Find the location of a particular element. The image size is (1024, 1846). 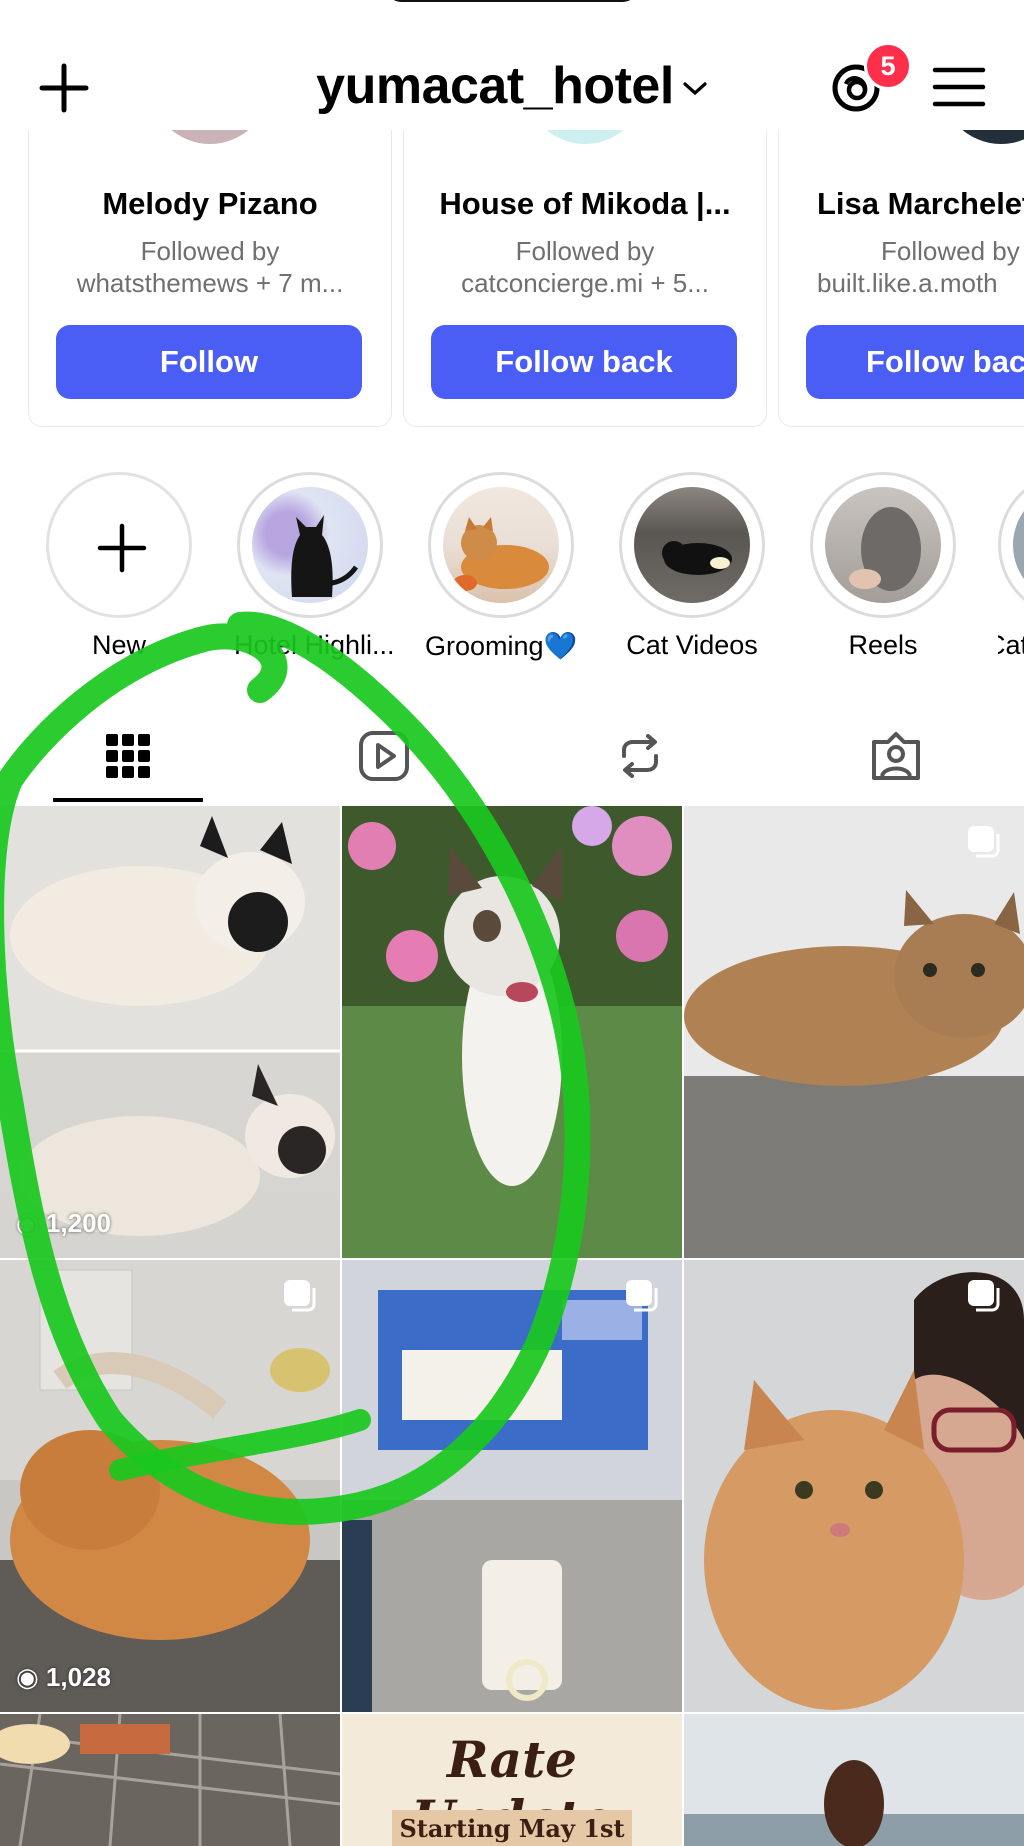

device-notch is located at coordinates (512, 1).